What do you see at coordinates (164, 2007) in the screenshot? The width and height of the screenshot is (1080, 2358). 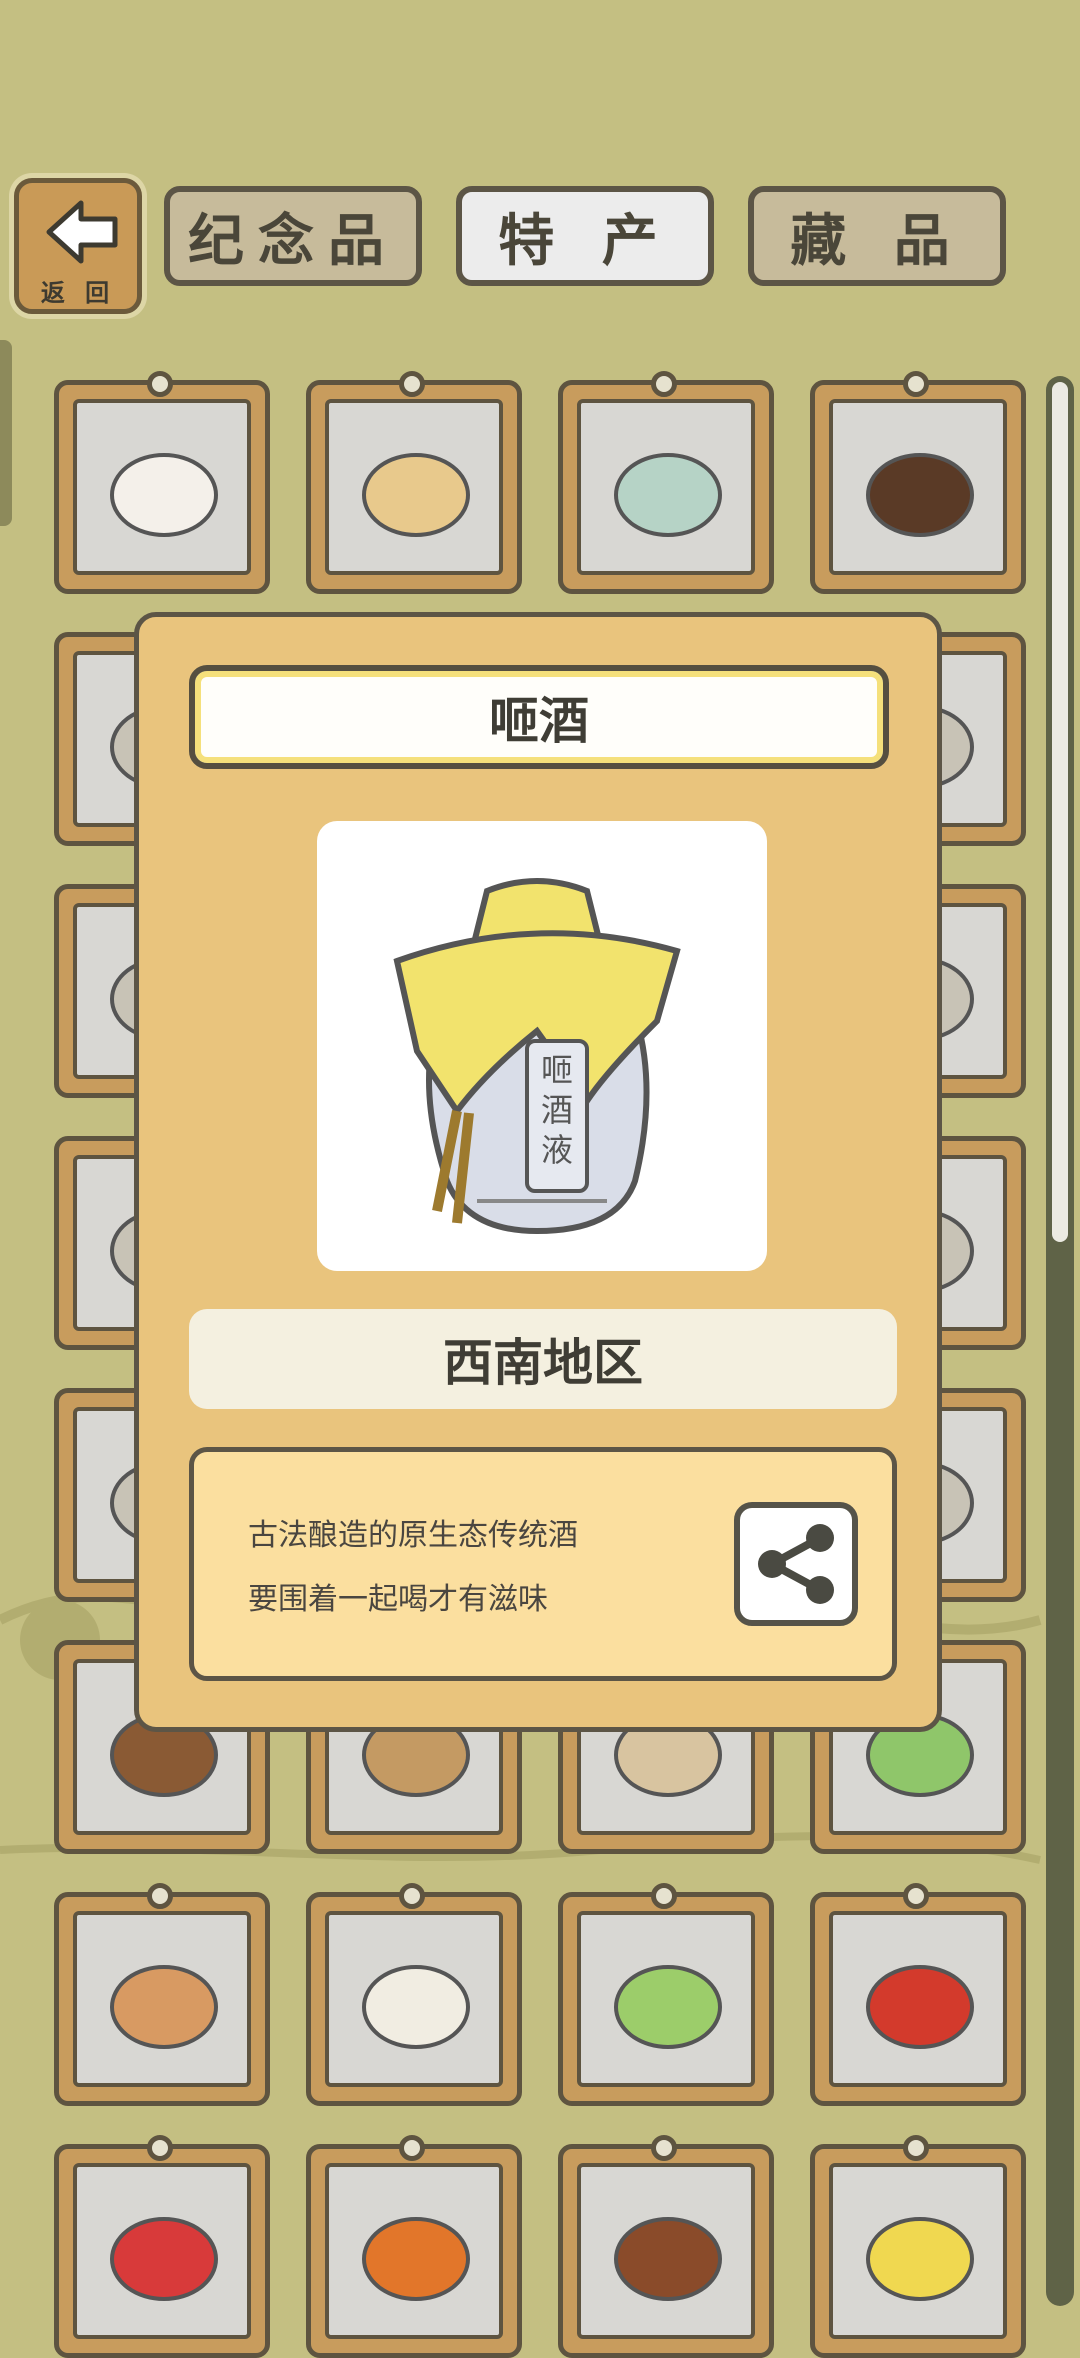 I see `onion-icon` at bounding box center [164, 2007].